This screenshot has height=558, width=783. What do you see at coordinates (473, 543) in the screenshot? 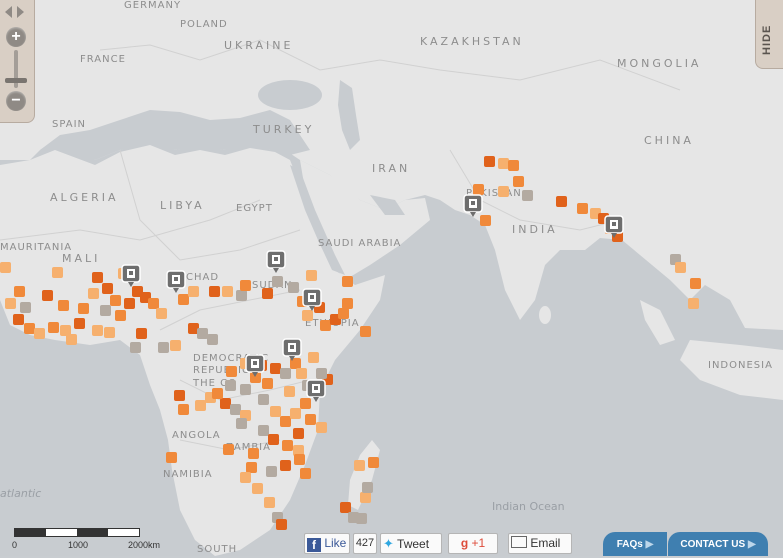
I see `google-plus-button: g +1` at bounding box center [473, 543].